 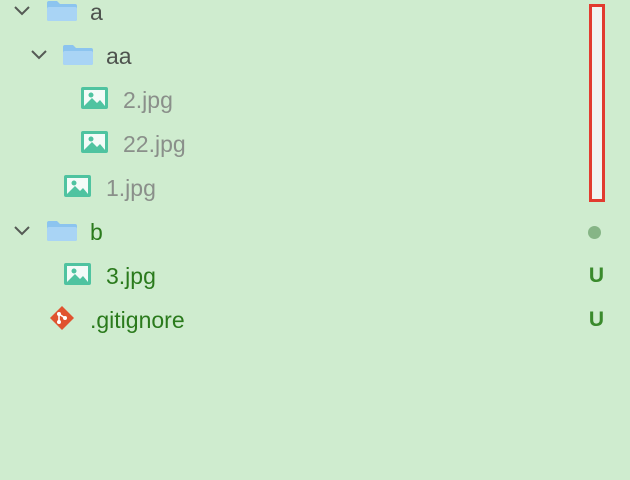 What do you see at coordinates (315, 56) in the screenshot?
I see `tree-row-folder-aa: aa` at bounding box center [315, 56].